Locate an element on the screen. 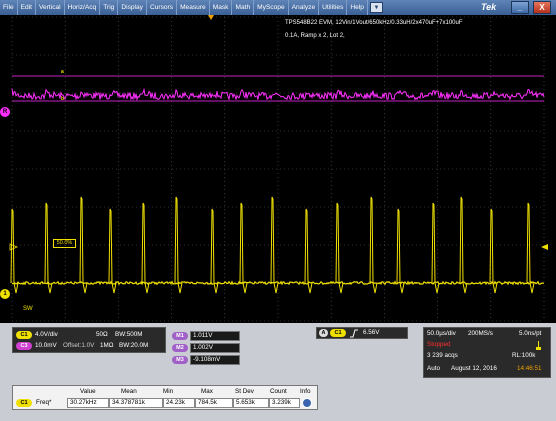 The height and width of the screenshot is (421, 556). ch1-ground-marker: 1 is located at coordinates (5, 294).